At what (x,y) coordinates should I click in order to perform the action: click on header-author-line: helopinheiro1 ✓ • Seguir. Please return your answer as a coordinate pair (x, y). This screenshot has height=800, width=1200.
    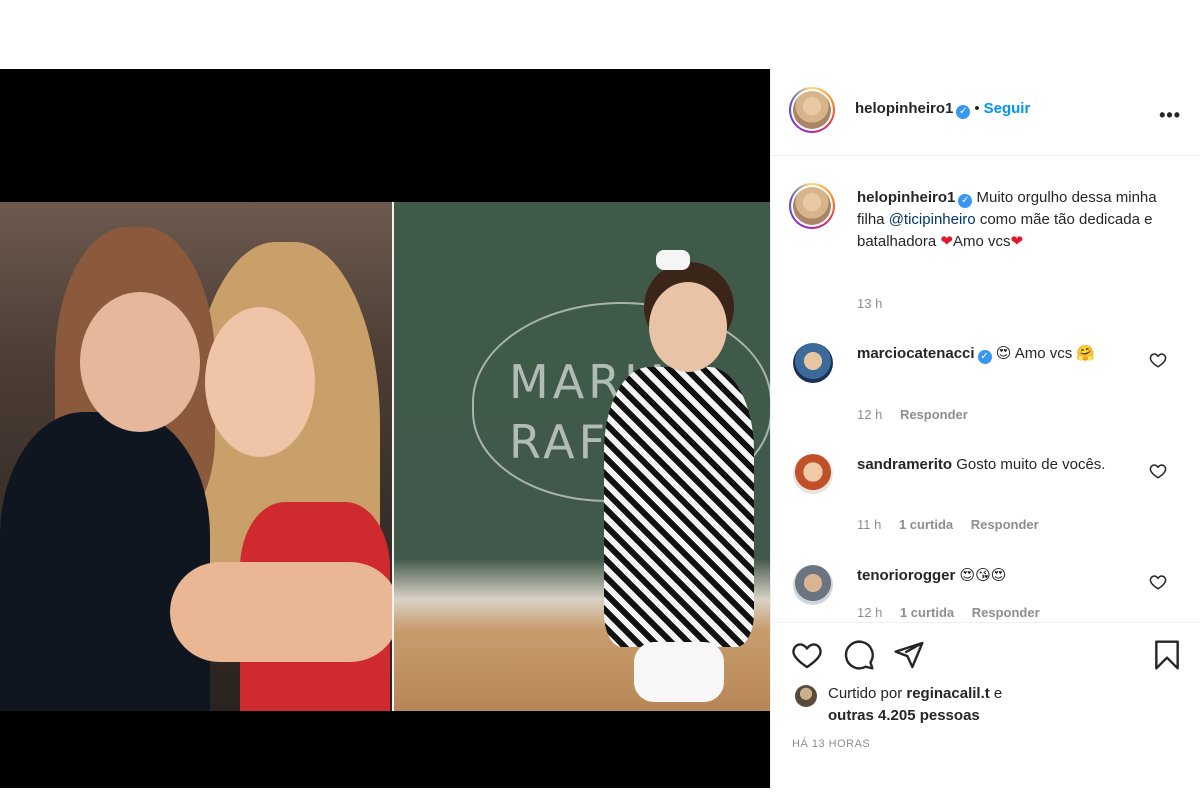
    Looking at the image, I should click on (942, 109).